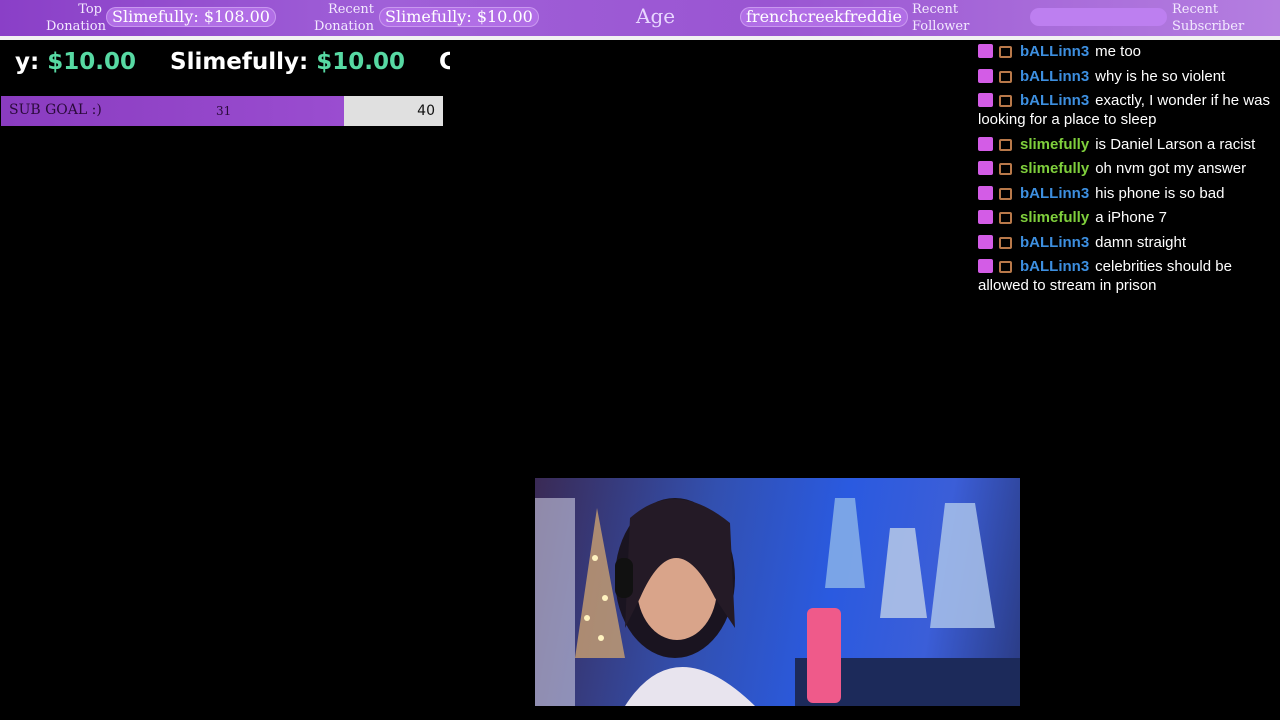  What do you see at coordinates (1171, 168) in the screenshot?
I see `chat-text: oh nvm got my answer` at bounding box center [1171, 168].